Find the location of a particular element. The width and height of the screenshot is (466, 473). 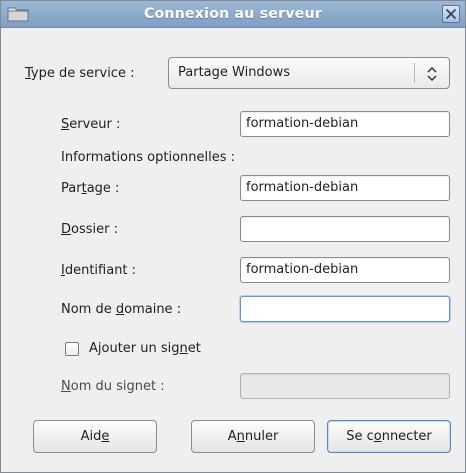

connect-button: Se connecter is located at coordinates (389, 436).